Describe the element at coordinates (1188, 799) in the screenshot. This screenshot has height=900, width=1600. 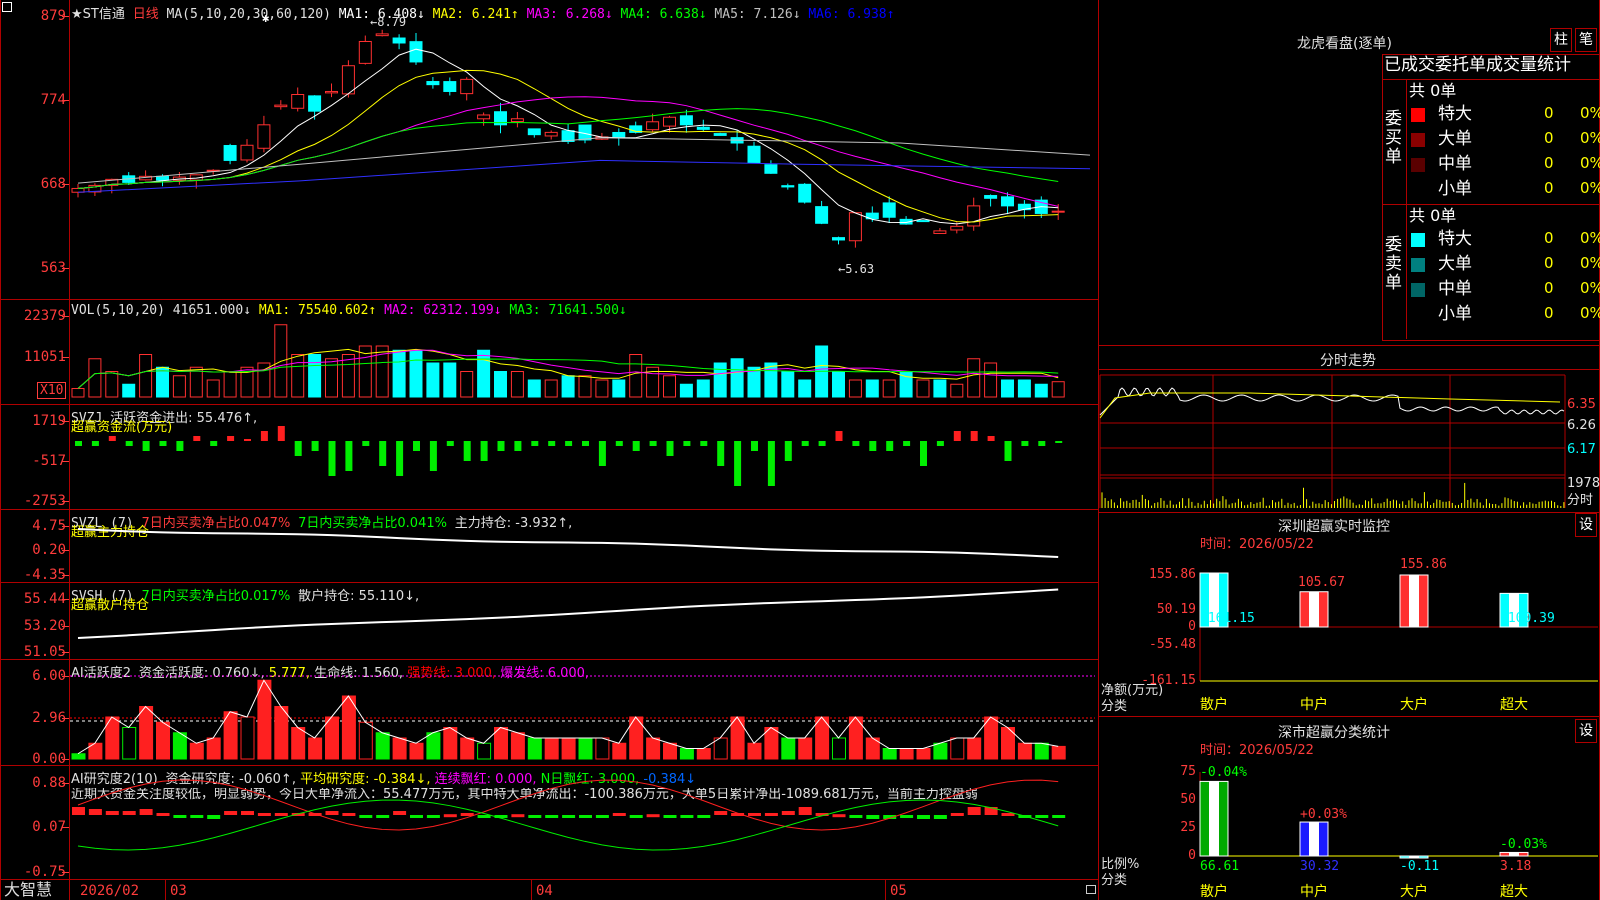
I see `y-axis-label: 50` at that location.